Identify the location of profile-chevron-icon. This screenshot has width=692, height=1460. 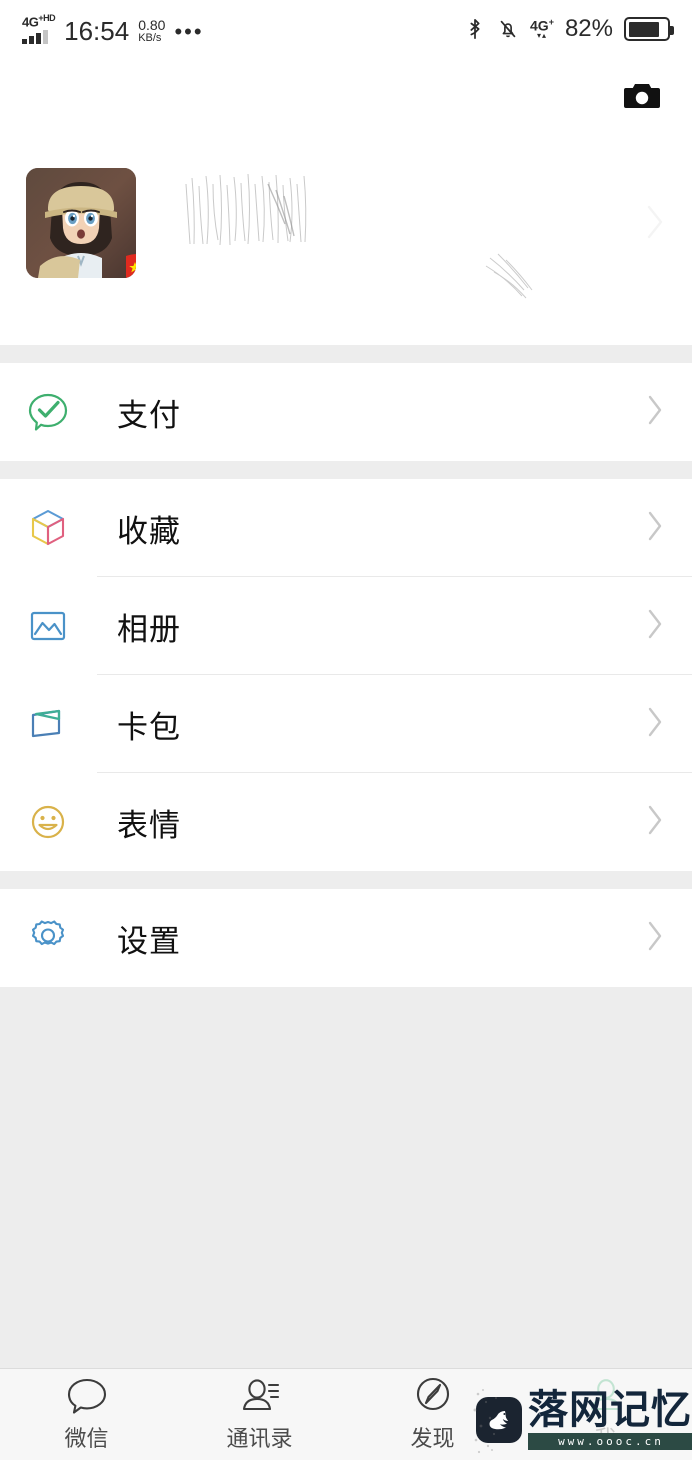
(655, 222).